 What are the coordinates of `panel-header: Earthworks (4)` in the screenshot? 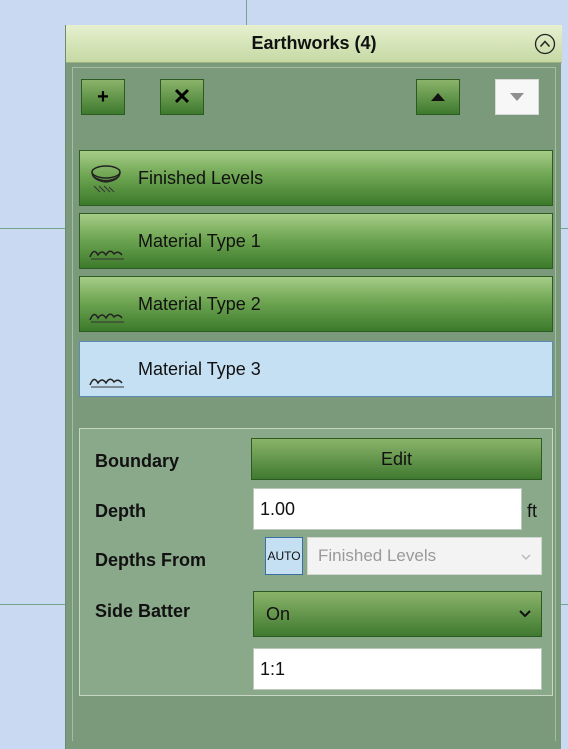 It's located at (314, 44).